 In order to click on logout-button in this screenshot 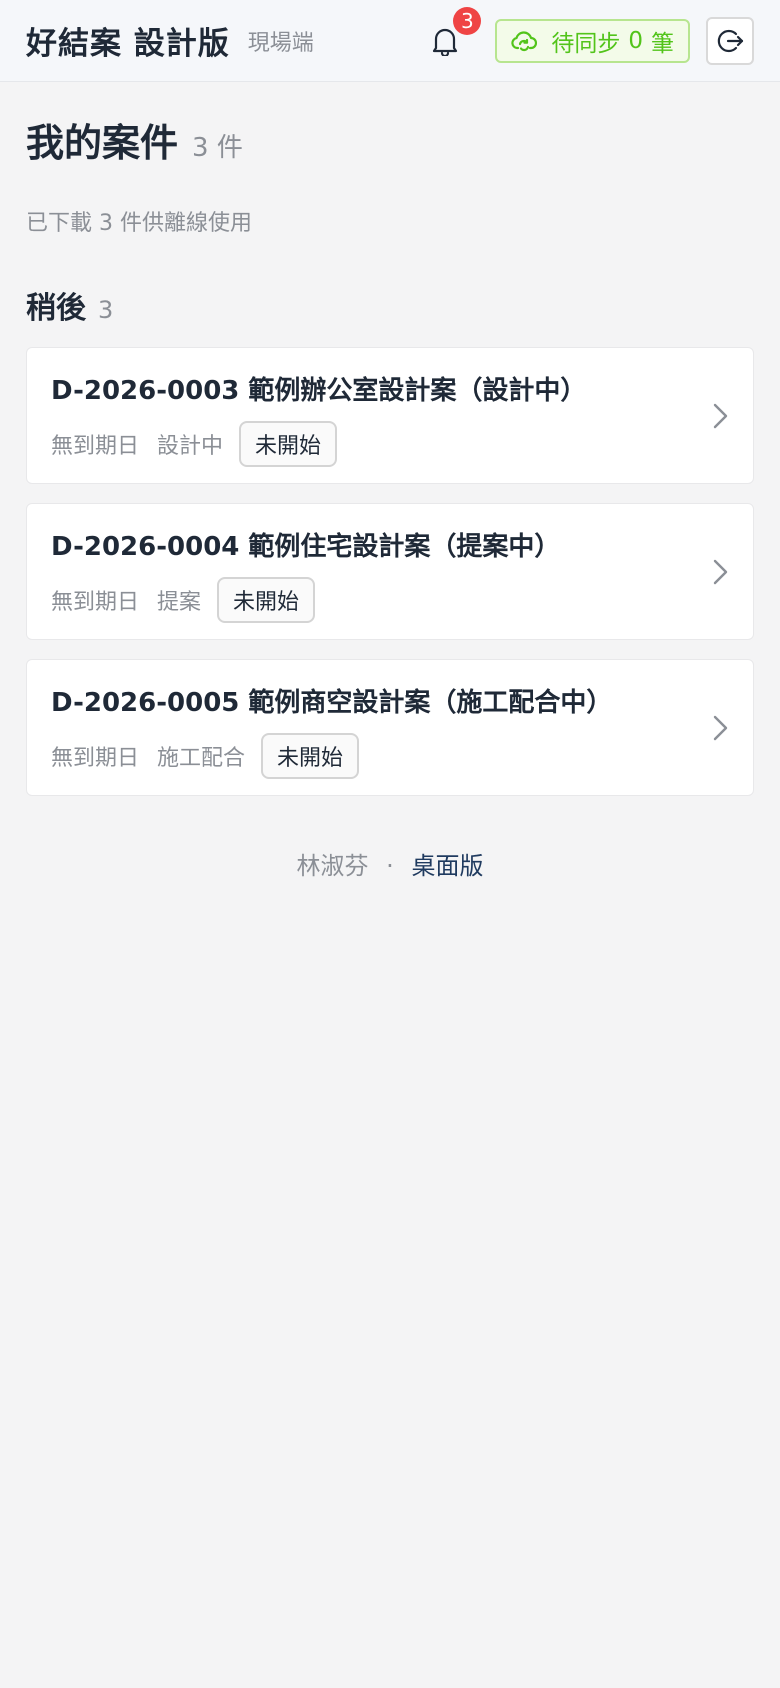, I will do `click(730, 40)`.